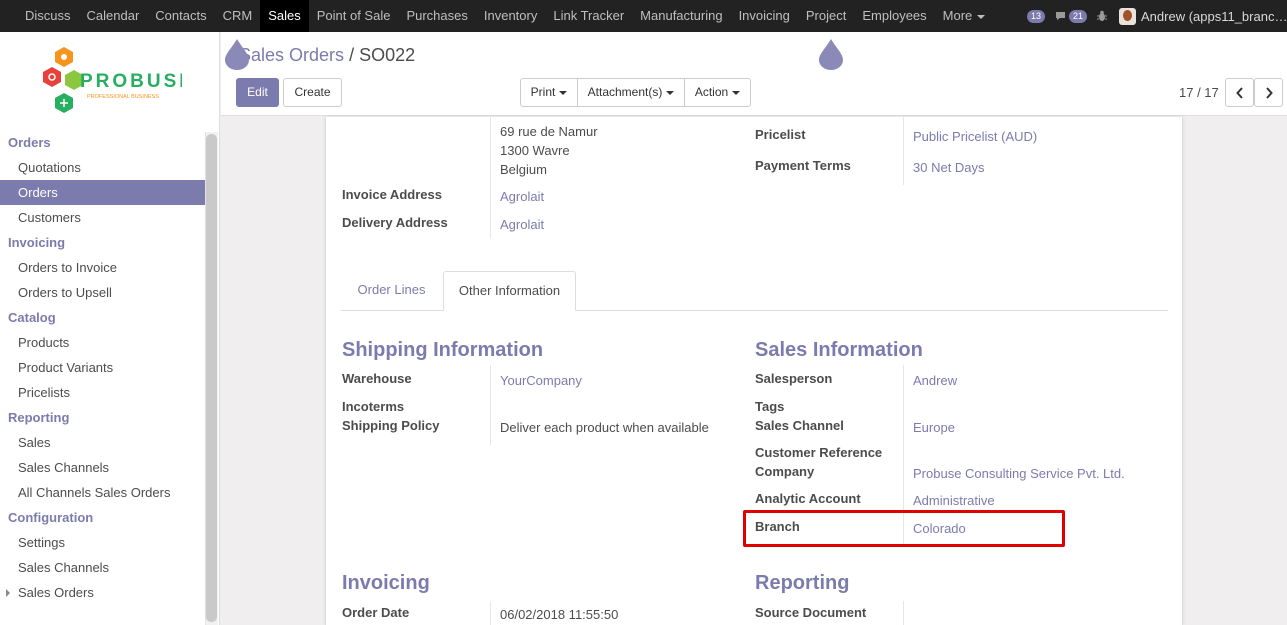  I want to click on action-dropdown: Action, so click(717, 92).